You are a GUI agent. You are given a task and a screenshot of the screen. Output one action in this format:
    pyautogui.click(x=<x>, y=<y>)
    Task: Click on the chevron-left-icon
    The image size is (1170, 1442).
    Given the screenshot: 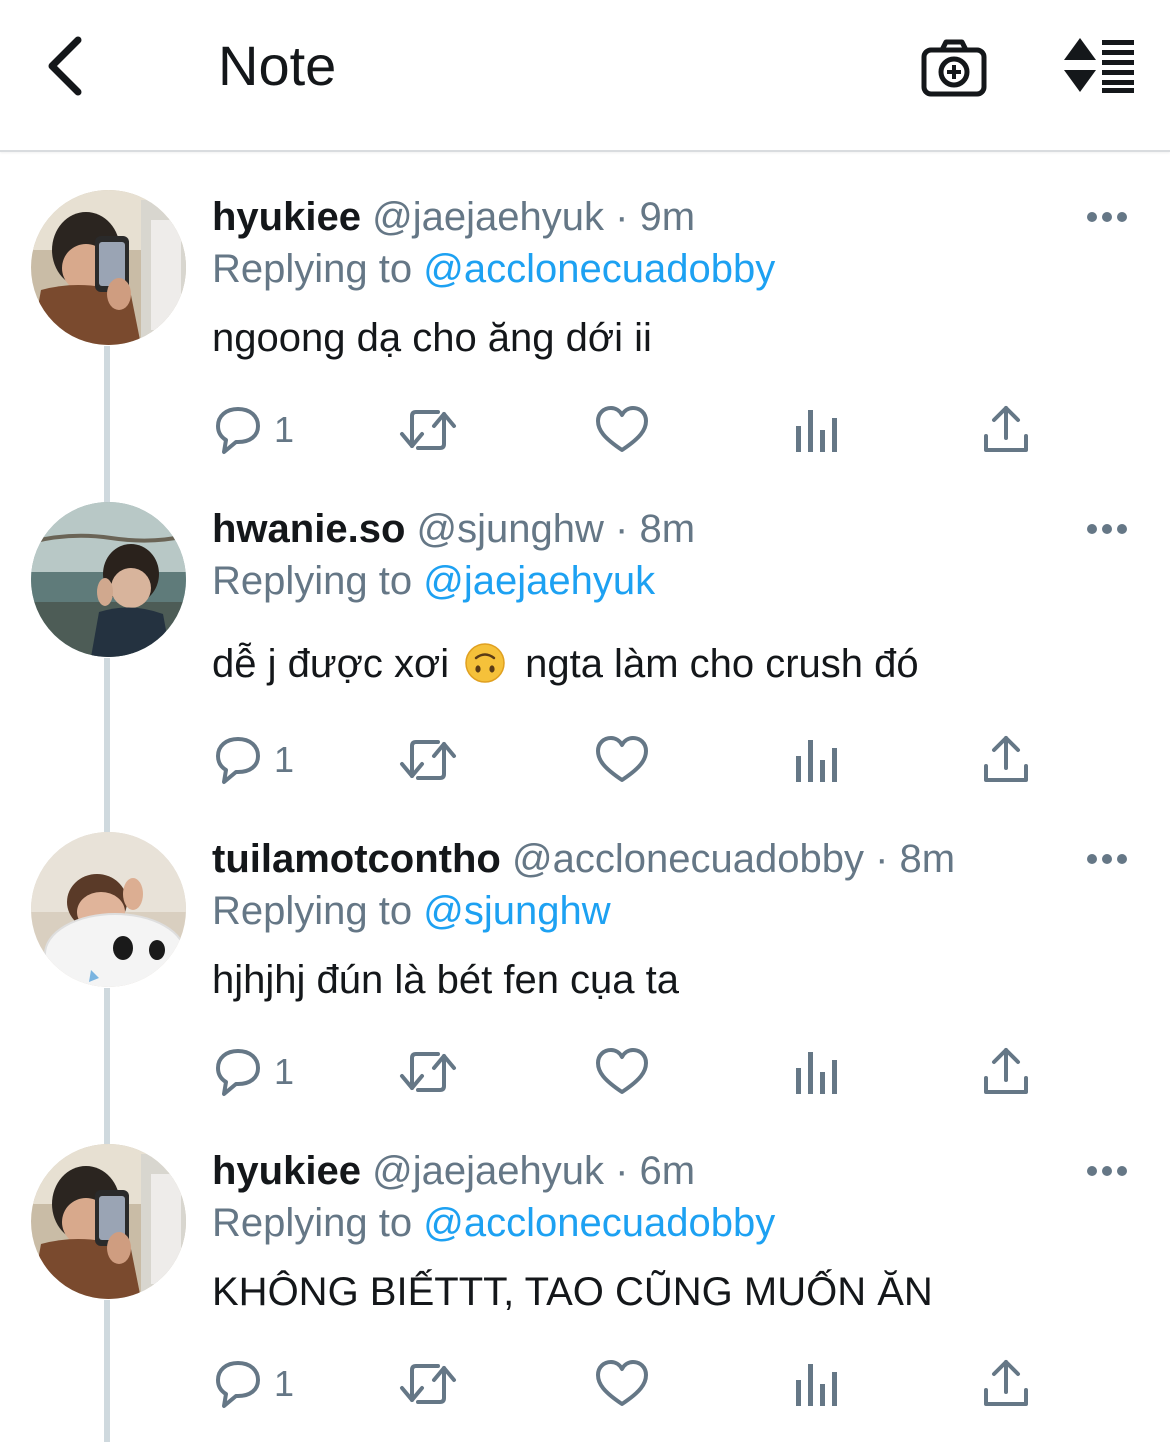 What is the action you would take?
    pyautogui.click(x=65, y=66)
    